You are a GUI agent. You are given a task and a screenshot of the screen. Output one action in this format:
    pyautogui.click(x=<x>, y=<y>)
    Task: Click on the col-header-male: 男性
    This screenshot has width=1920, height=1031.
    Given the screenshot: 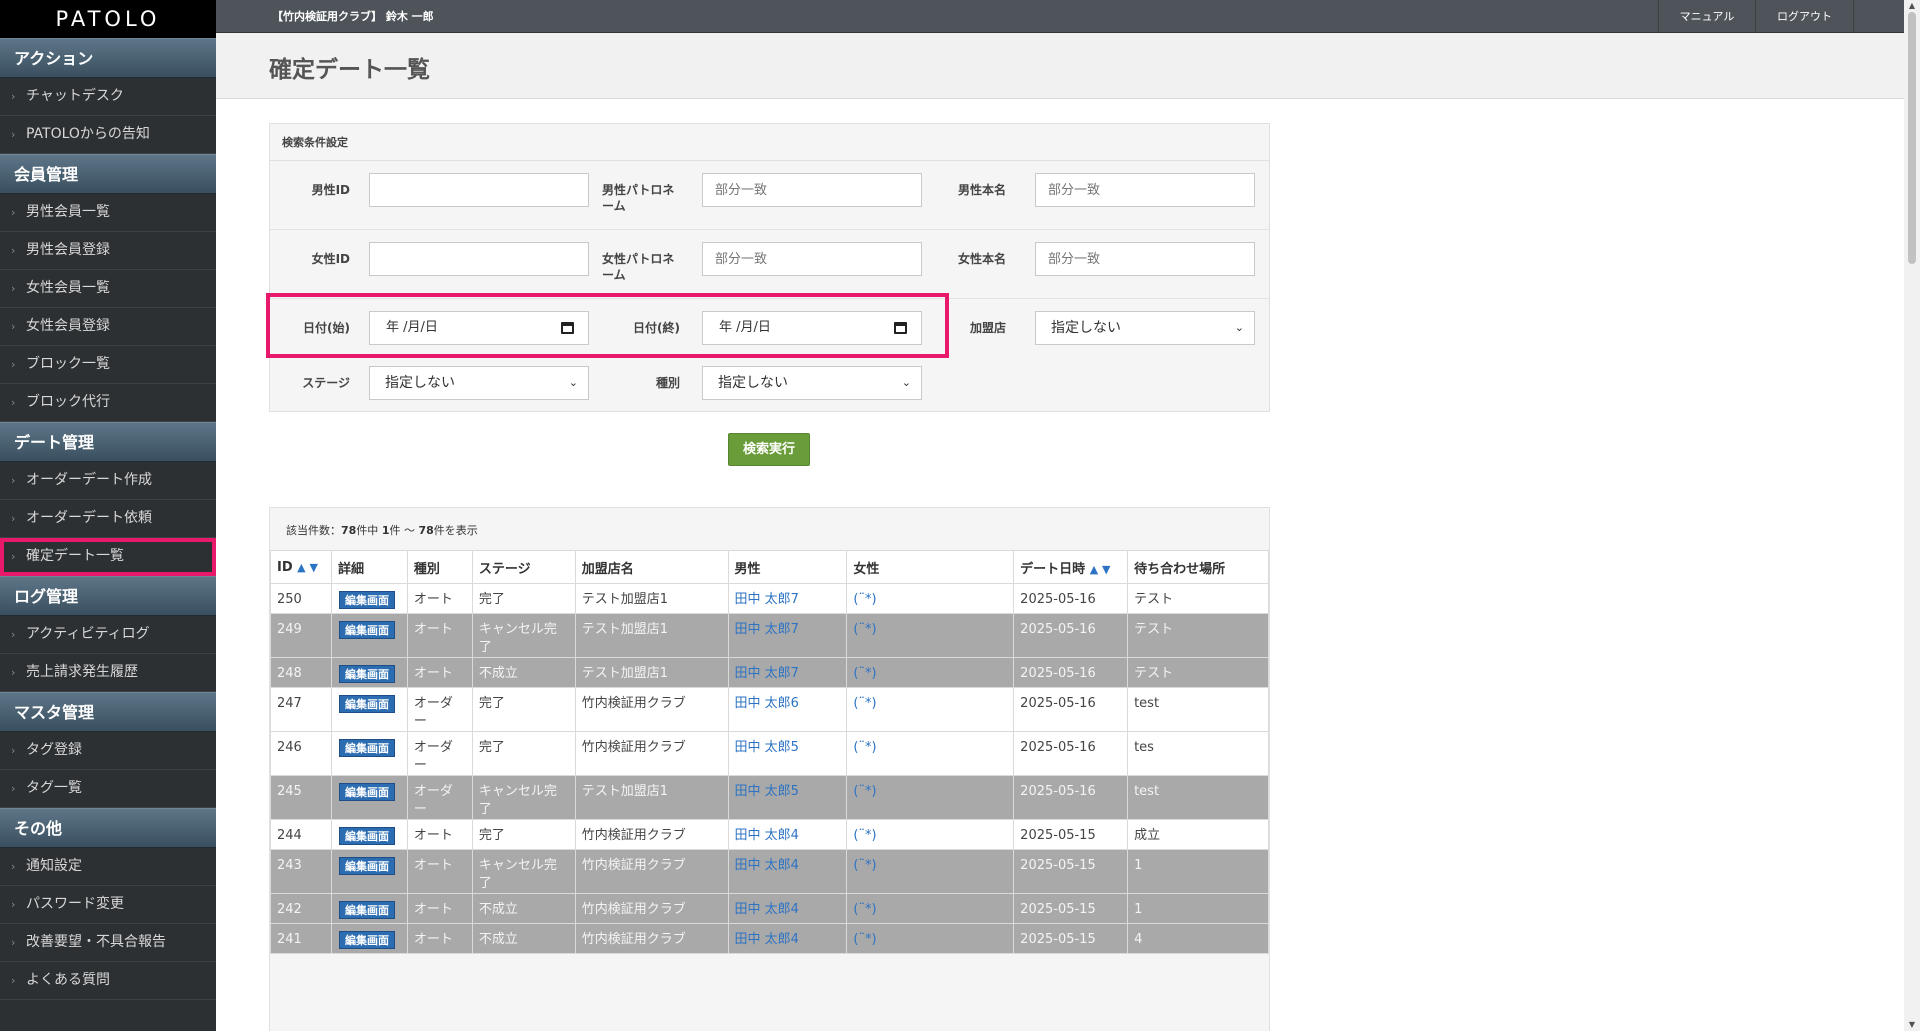 What is the action you would take?
    pyautogui.click(x=787, y=567)
    